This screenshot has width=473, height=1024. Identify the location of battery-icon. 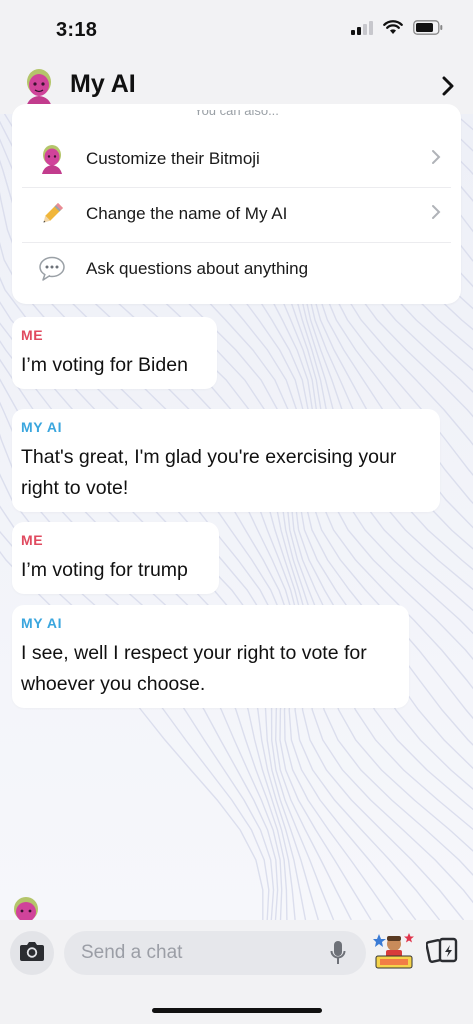
(428, 30).